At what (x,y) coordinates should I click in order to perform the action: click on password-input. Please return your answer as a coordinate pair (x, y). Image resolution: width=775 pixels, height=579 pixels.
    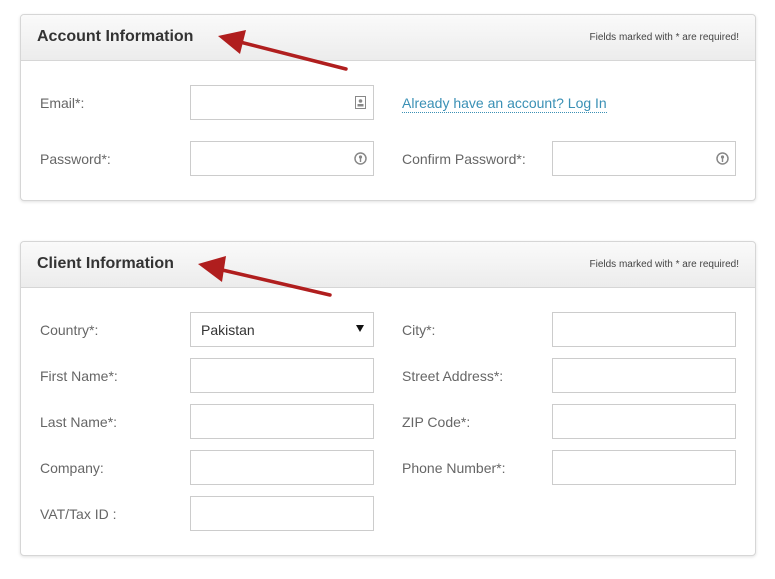
    Looking at the image, I should click on (282, 158).